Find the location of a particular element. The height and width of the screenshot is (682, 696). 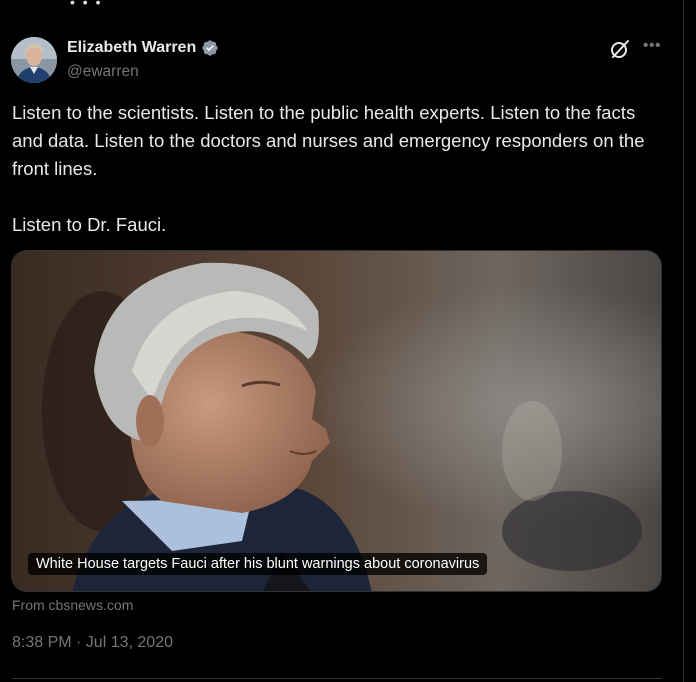

previous-tweet-remnant: • • • is located at coordinates (86, 5).